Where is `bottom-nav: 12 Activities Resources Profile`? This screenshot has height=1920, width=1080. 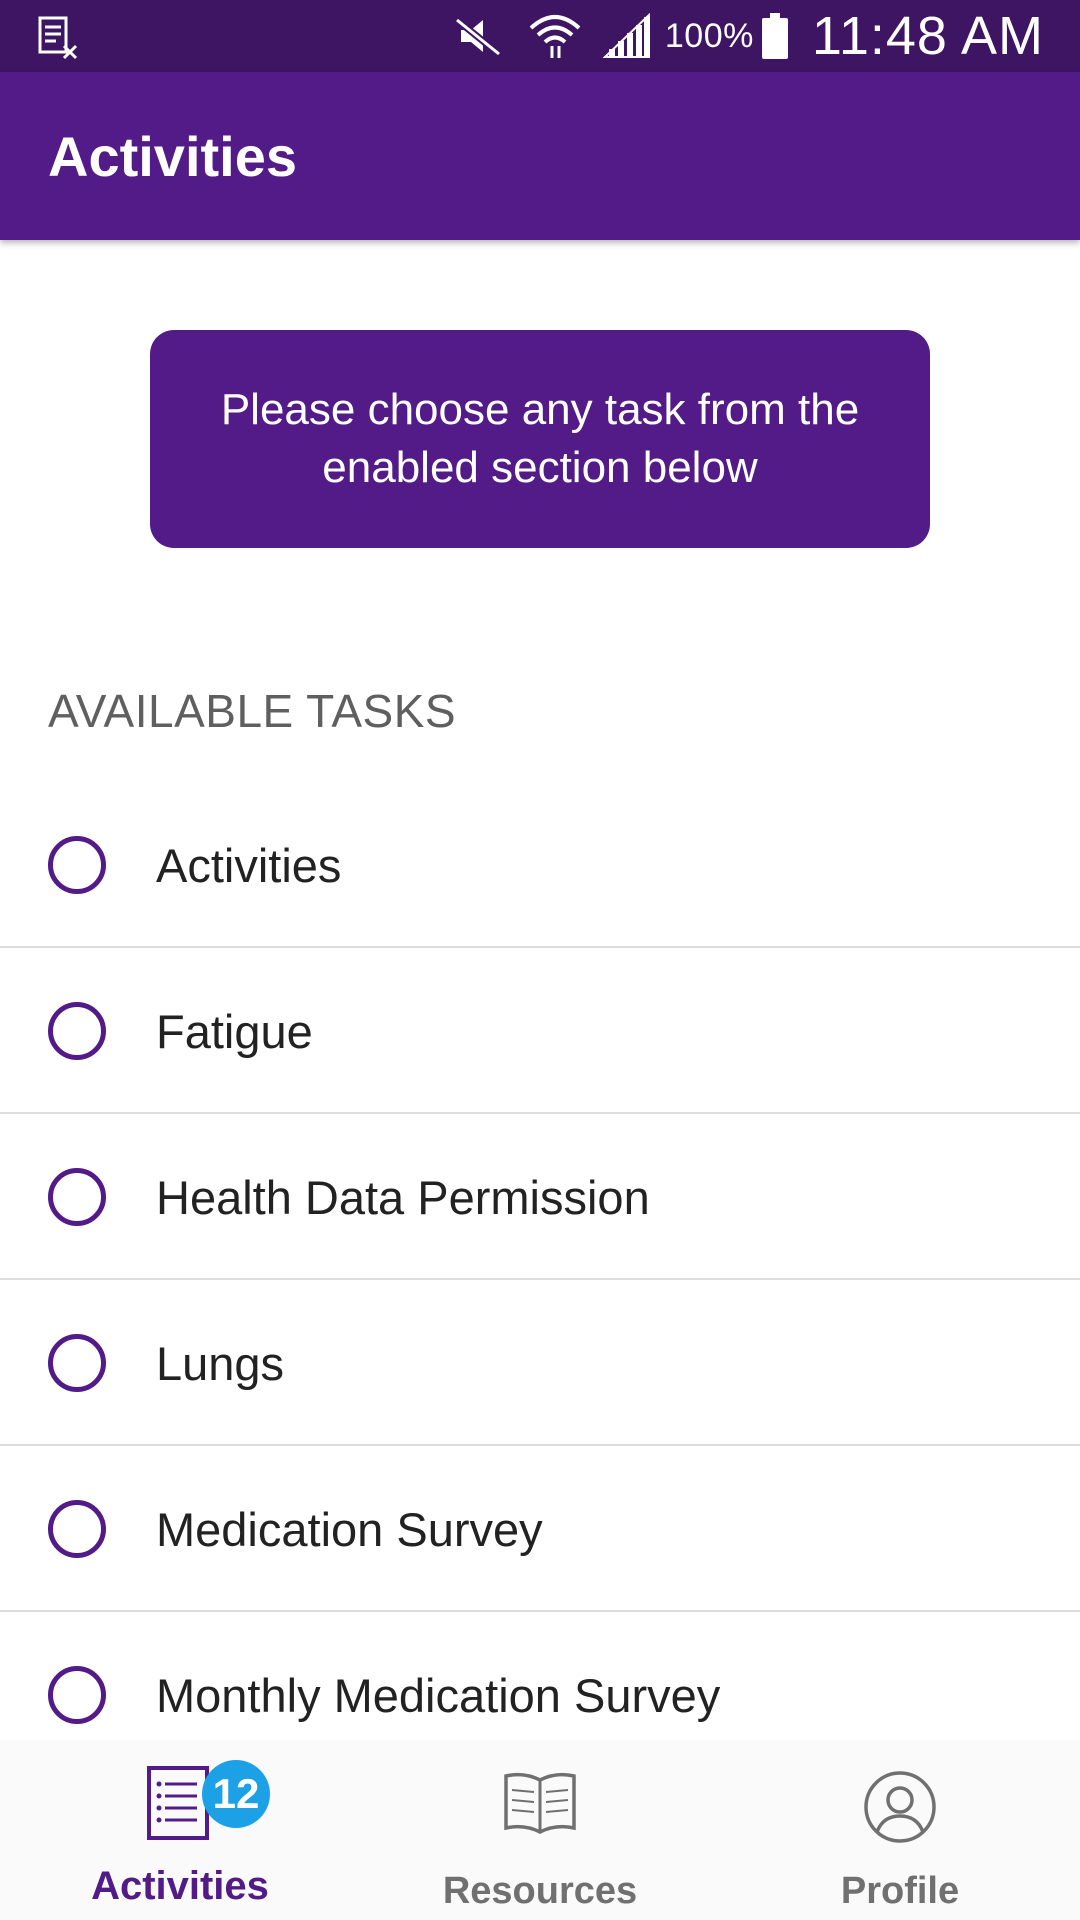 bottom-nav: 12 Activities Resources Profile is located at coordinates (540, 1830).